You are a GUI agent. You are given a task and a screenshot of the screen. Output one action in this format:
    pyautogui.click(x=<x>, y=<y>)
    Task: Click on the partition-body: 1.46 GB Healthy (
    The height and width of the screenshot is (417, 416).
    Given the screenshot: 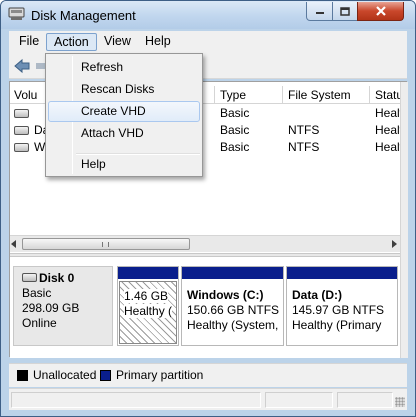 What is the action you would take?
    pyautogui.click(x=148, y=312)
    